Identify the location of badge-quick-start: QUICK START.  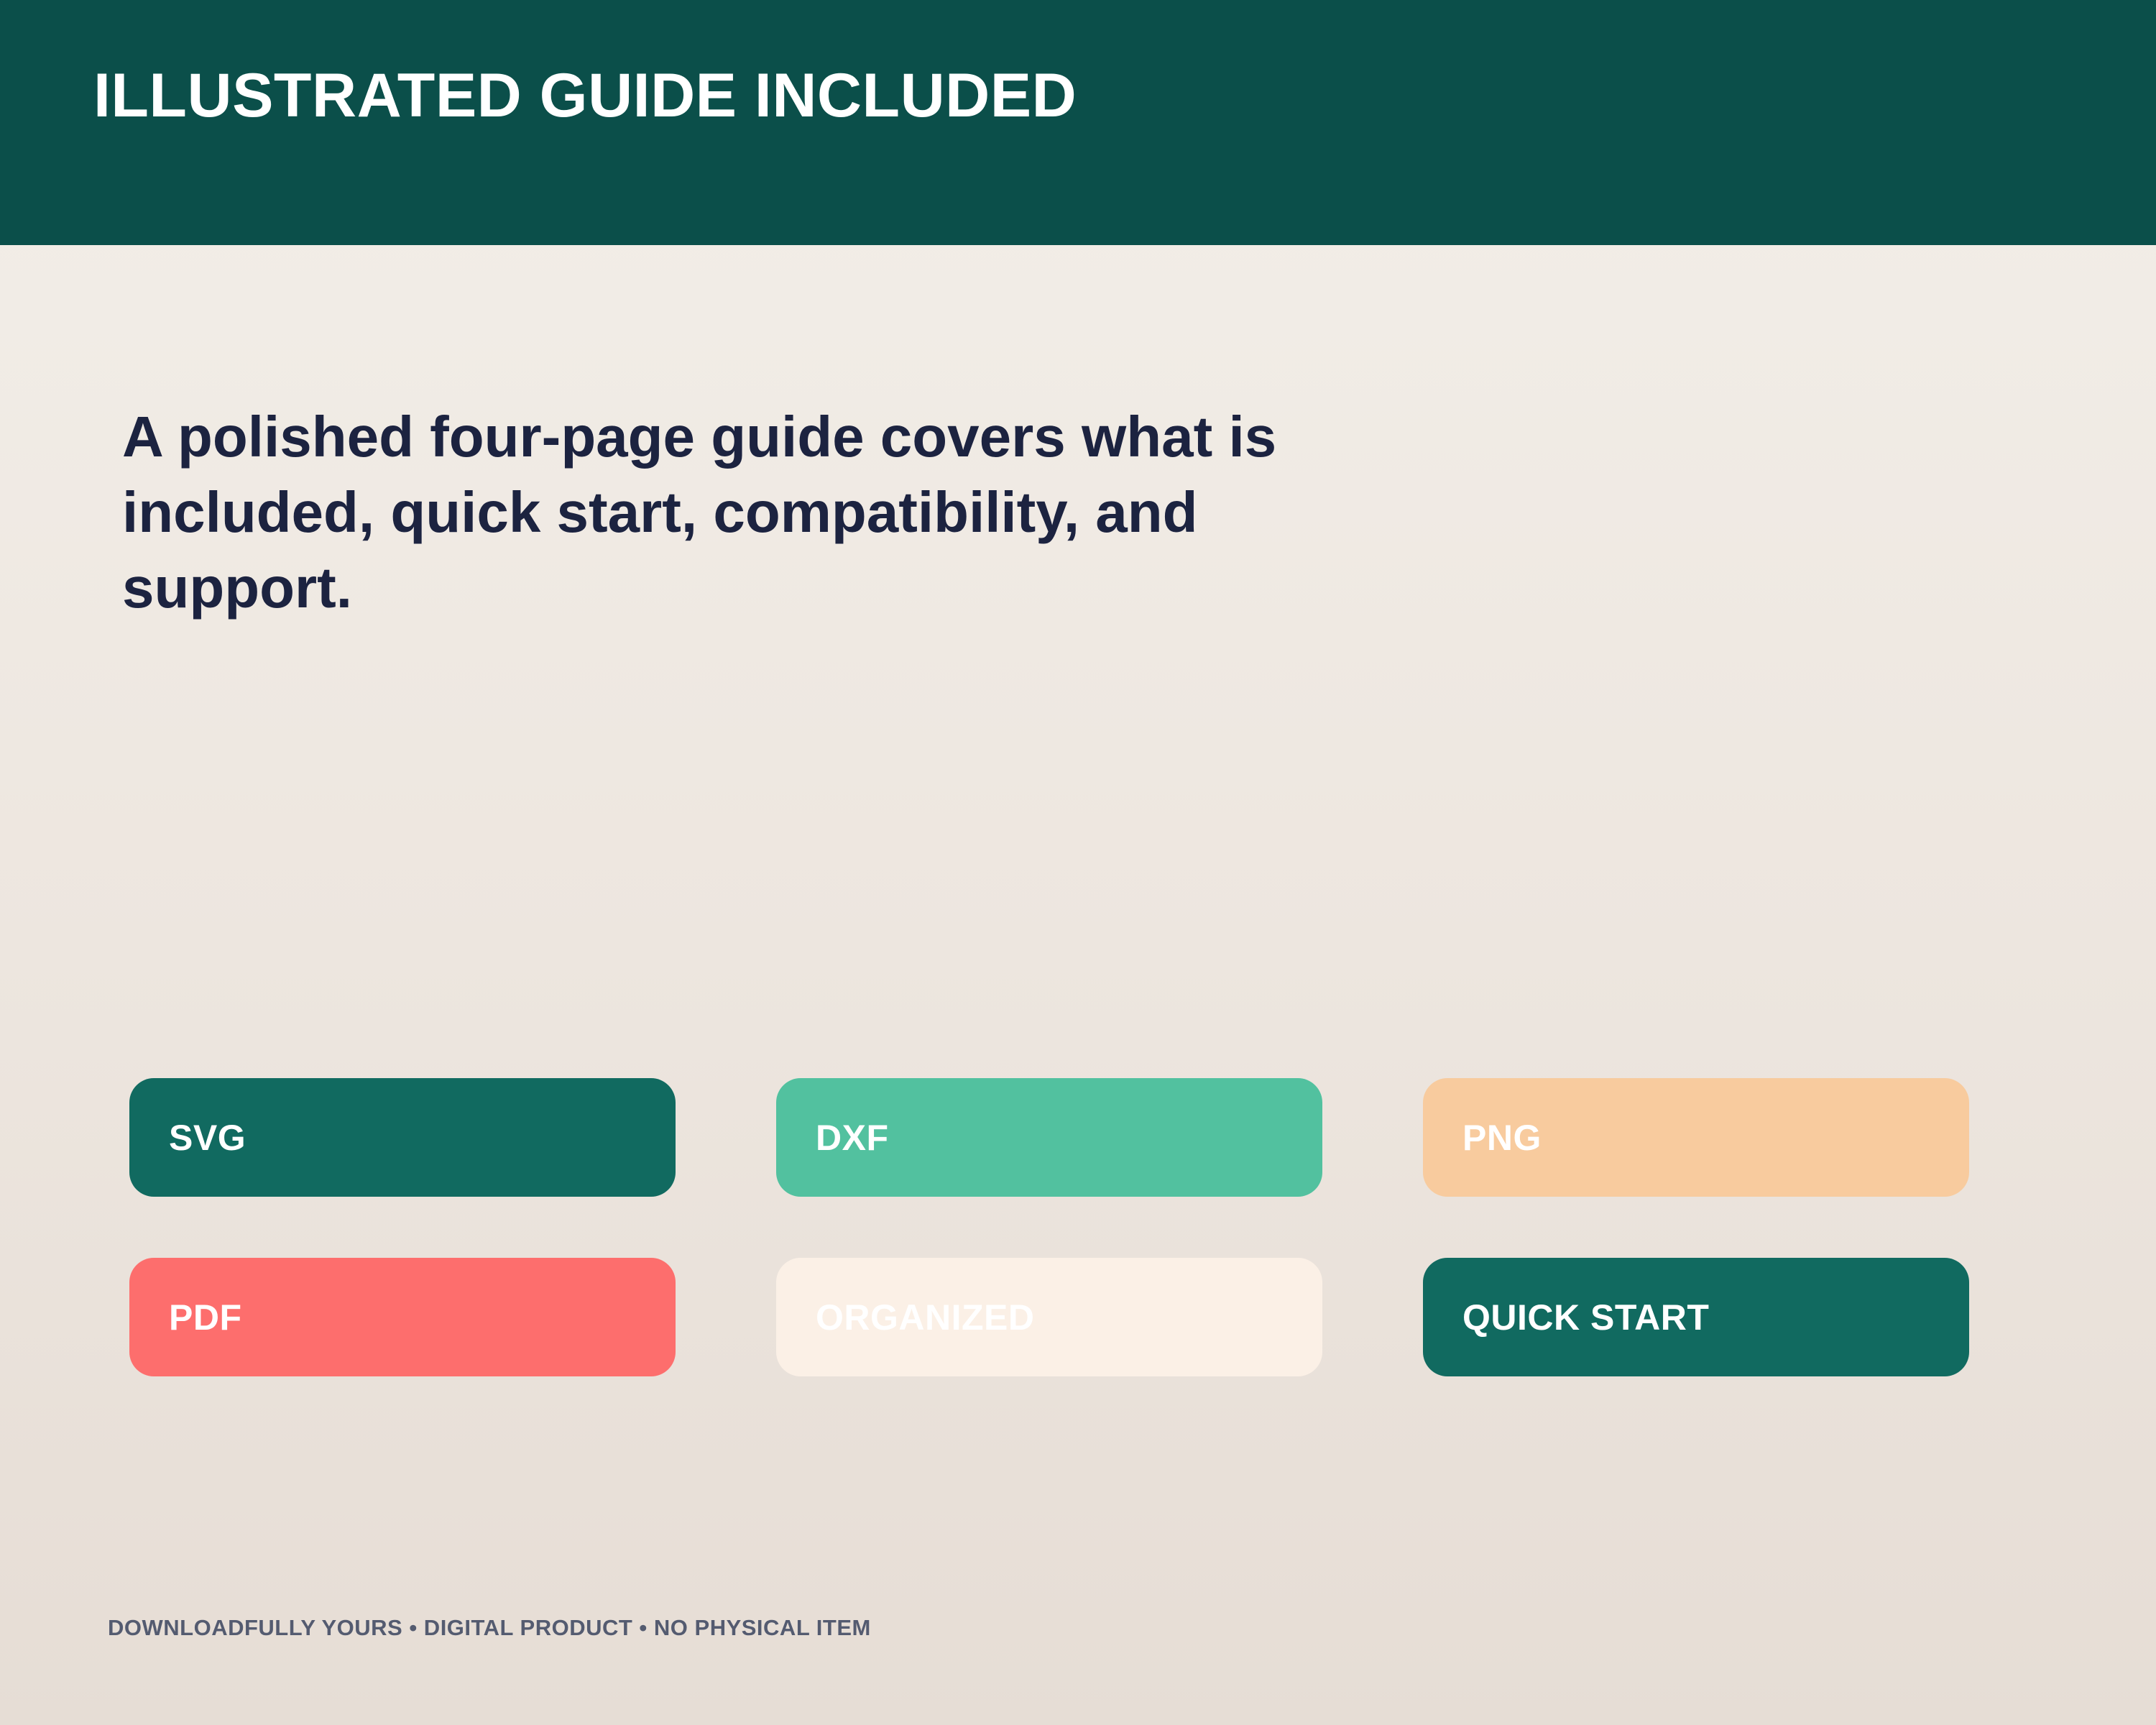
(1696, 1317).